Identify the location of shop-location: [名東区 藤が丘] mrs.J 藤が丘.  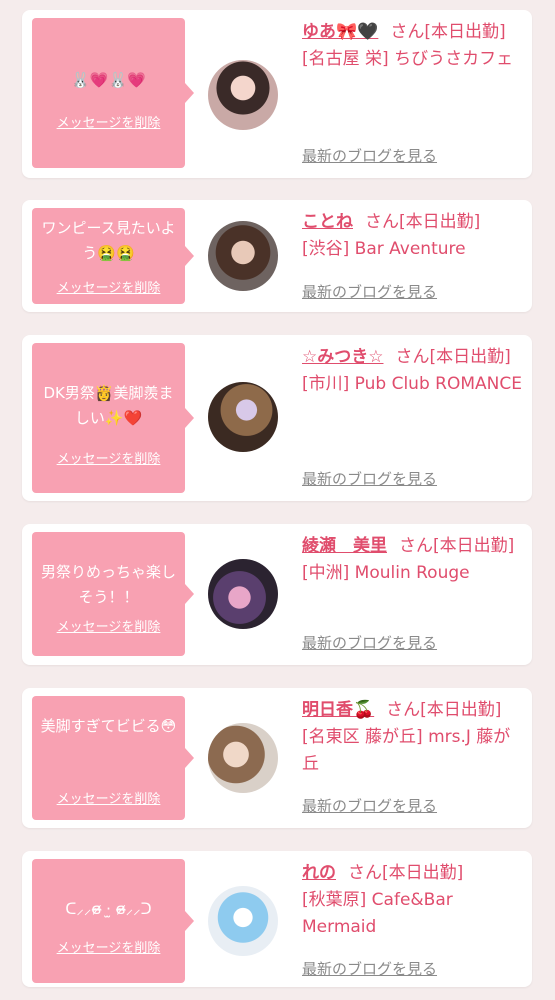
(406, 750).